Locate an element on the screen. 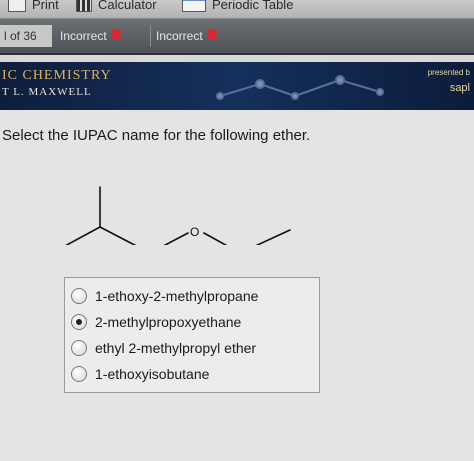 This screenshot has width=474, height=461. choice-4: 1-ethoxyisobutane is located at coordinates (140, 374).